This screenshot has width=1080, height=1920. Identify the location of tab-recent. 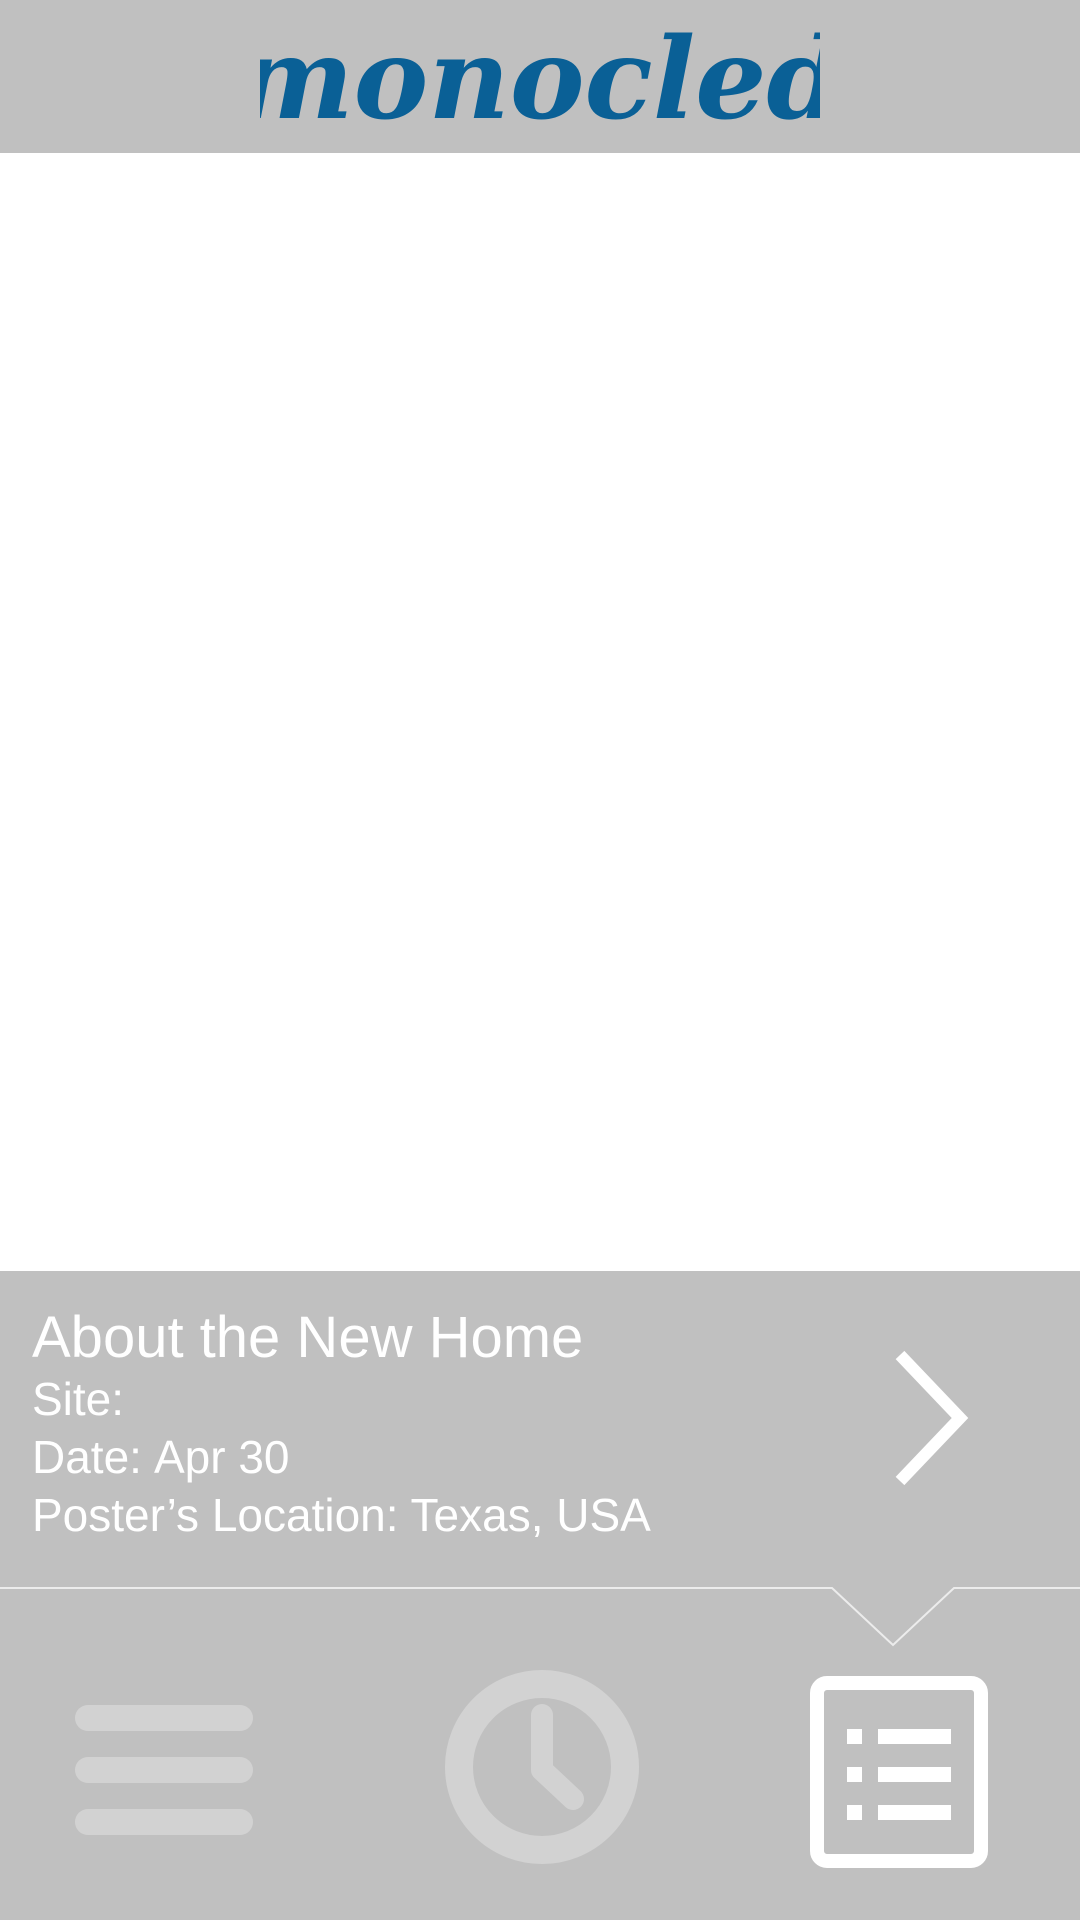
(542, 1770).